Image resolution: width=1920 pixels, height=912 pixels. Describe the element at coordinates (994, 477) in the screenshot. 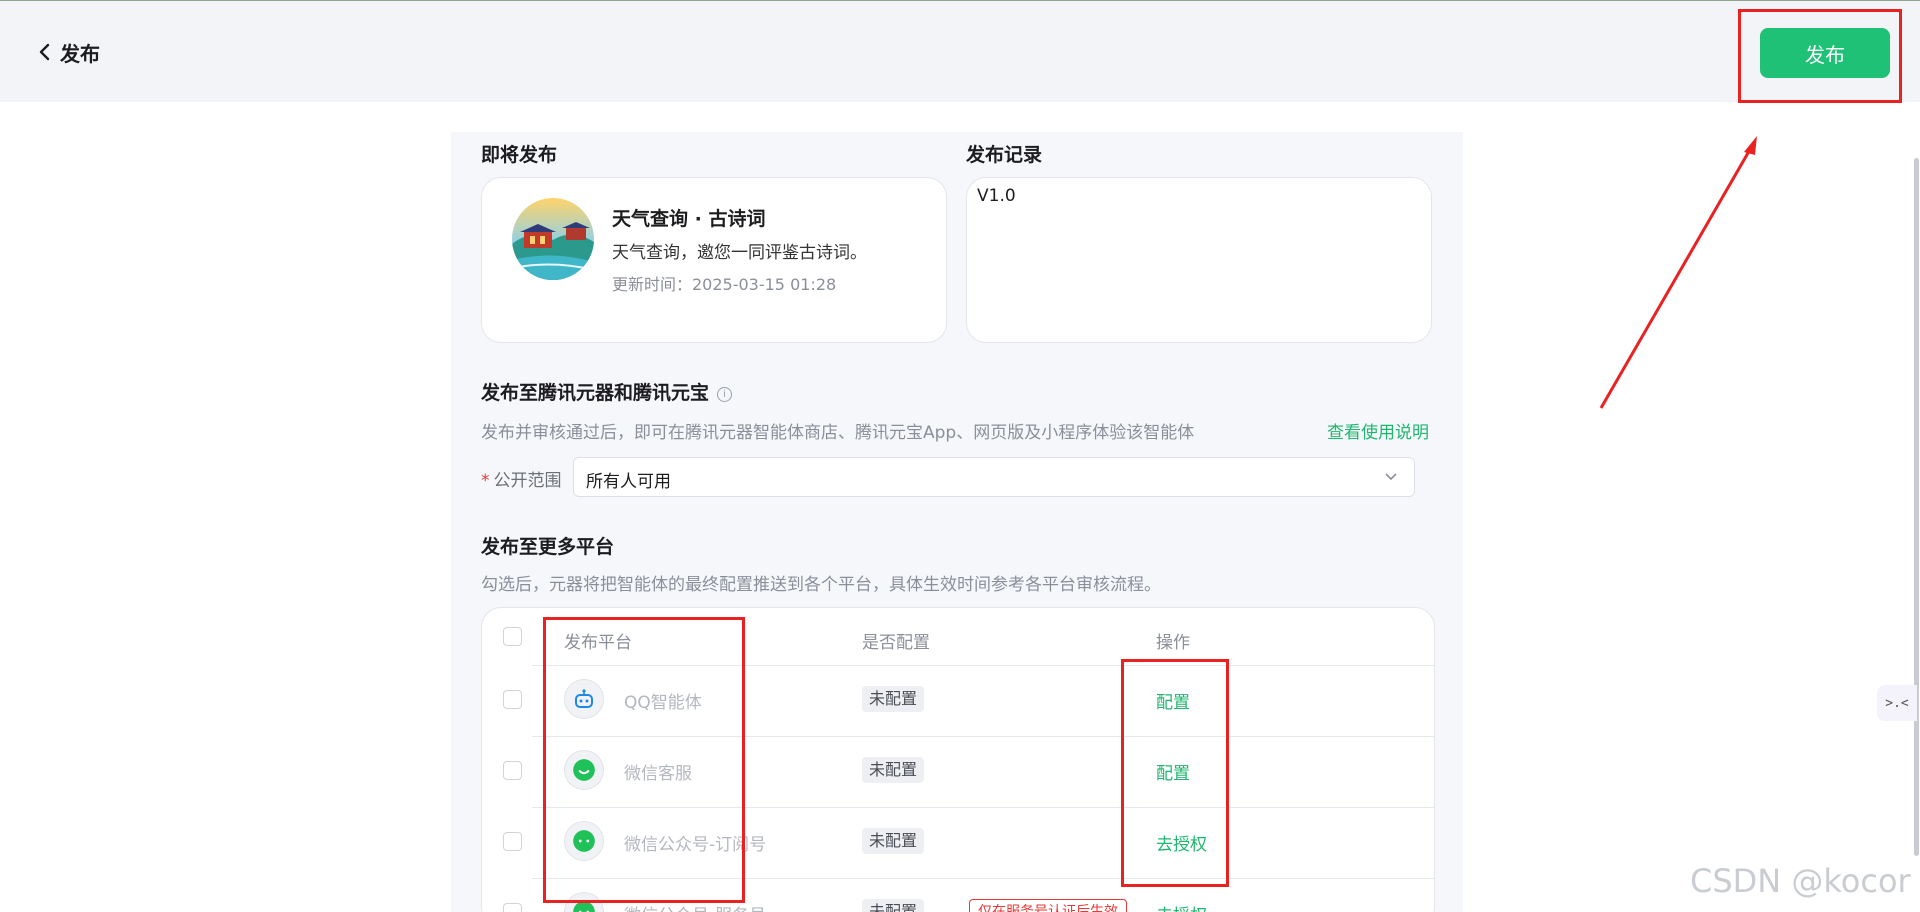

I see `scope-select: 所有人可用` at that location.